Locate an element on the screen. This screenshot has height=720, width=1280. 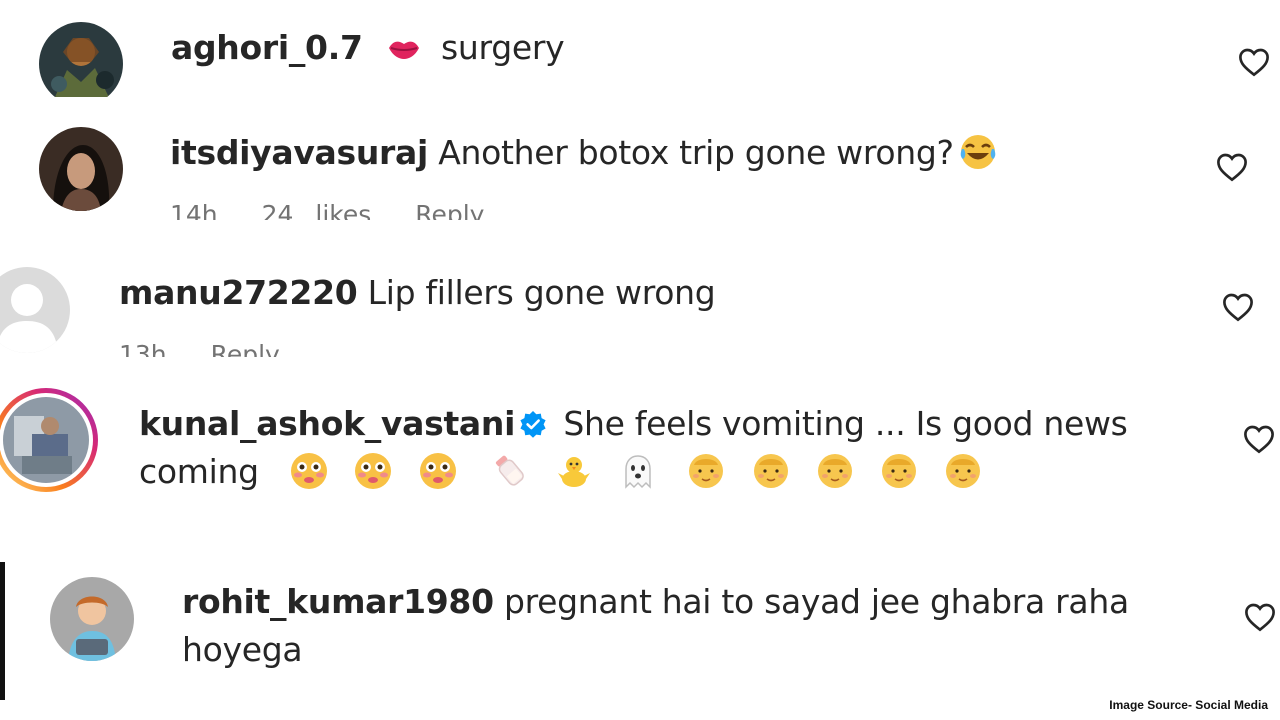
face-with-tears-of-joy-icon is located at coordinates (978, 152).